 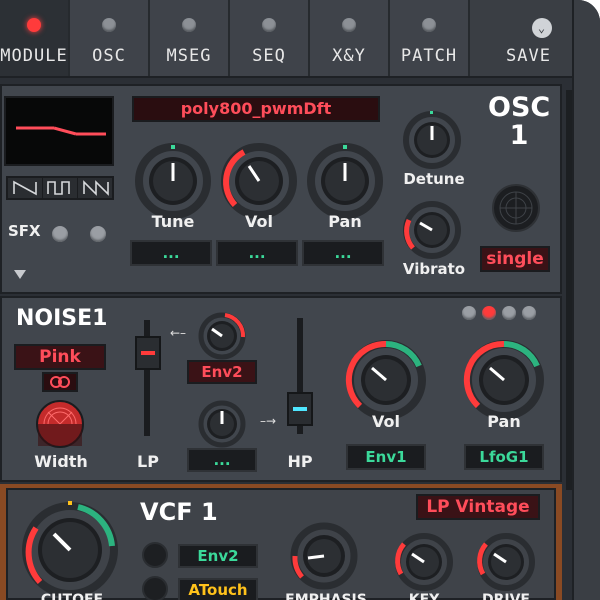 I want to click on module-led-icon, so click(x=34, y=25).